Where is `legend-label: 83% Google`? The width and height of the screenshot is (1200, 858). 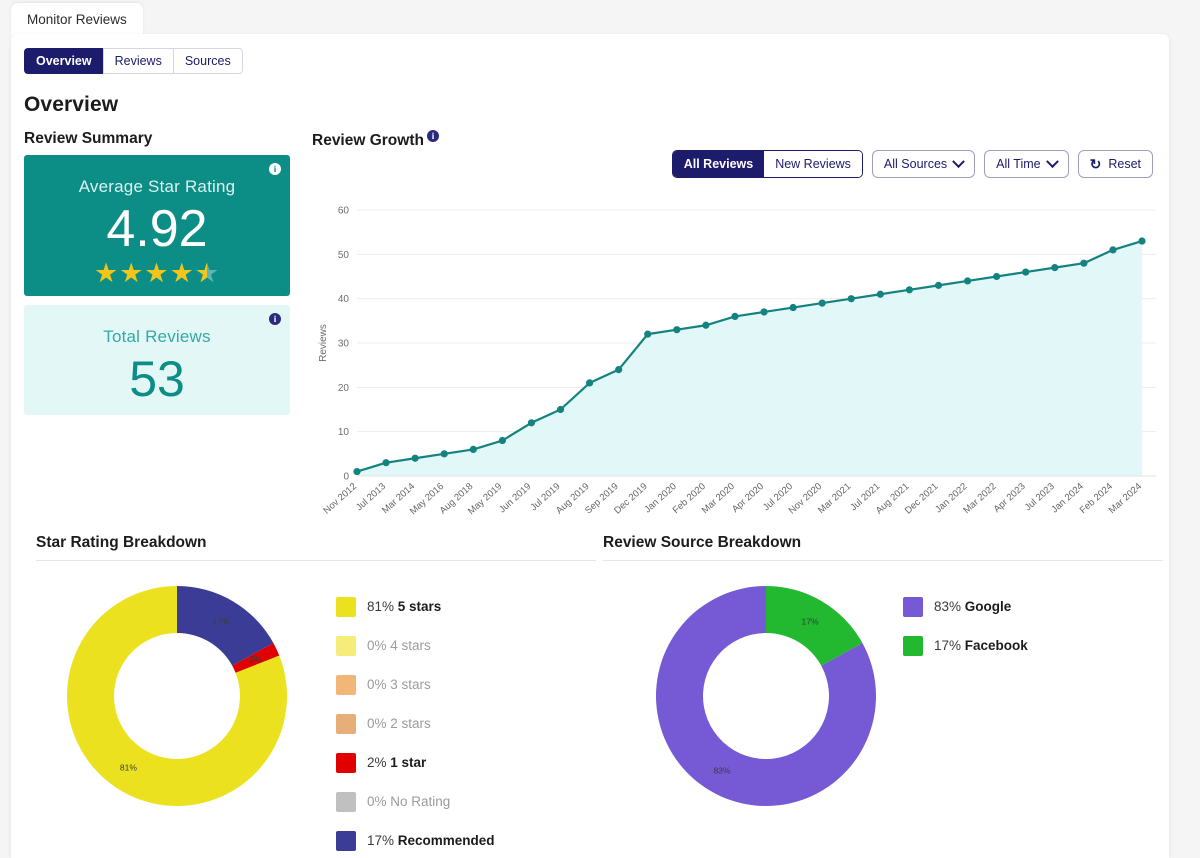 legend-label: 83% Google is located at coordinates (973, 606).